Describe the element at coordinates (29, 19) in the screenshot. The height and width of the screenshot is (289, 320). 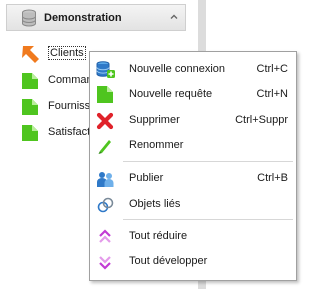
I see `database-icon` at that location.